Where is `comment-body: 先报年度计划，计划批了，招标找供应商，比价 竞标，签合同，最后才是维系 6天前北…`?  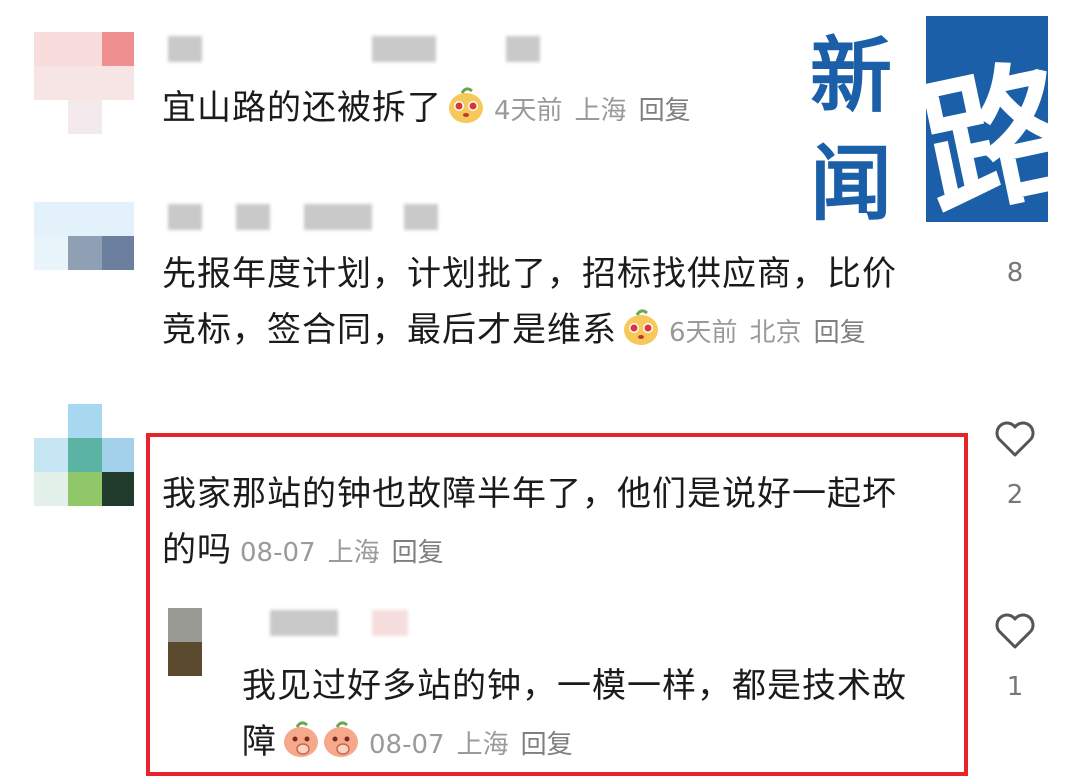 comment-body: 先报年度计划，计划批了，招标找供应商，比价 竞标，签合同，最后才是维系 6天前北… is located at coordinates (529, 303).